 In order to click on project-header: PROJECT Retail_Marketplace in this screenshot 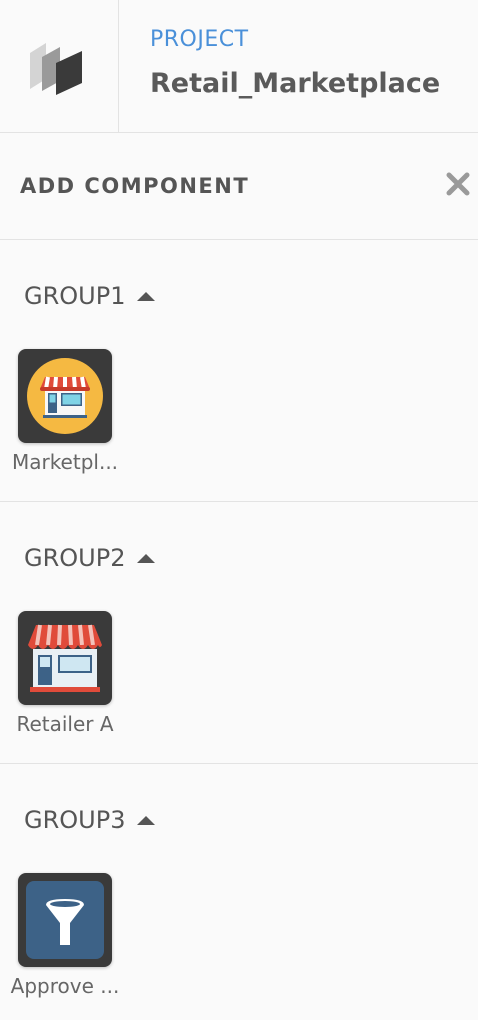, I will do `click(239, 66)`.